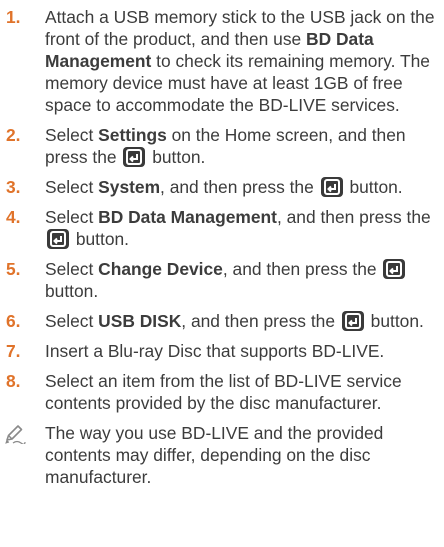 This screenshot has width=444, height=547. What do you see at coordinates (13, 217) in the screenshot?
I see `step-number: 4.` at bounding box center [13, 217].